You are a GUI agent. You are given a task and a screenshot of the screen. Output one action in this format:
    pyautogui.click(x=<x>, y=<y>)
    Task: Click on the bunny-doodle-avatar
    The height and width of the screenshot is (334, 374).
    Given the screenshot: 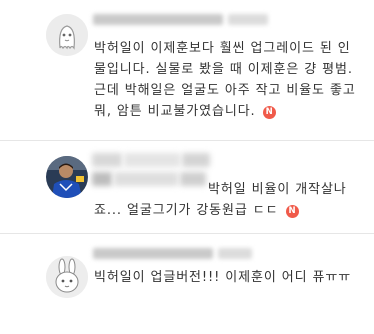 What is the action you would take?
    pyautogui.click(x=67, y=277)
    